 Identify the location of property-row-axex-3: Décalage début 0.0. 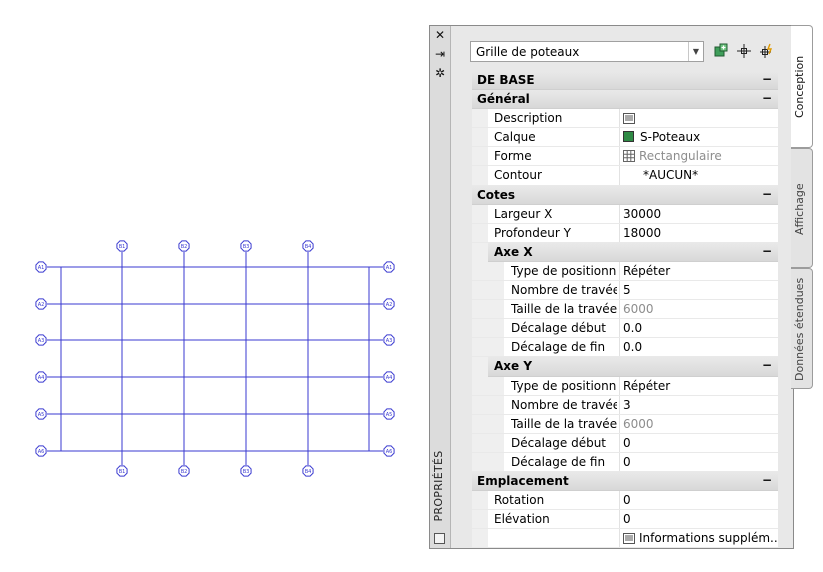
(625, 329).